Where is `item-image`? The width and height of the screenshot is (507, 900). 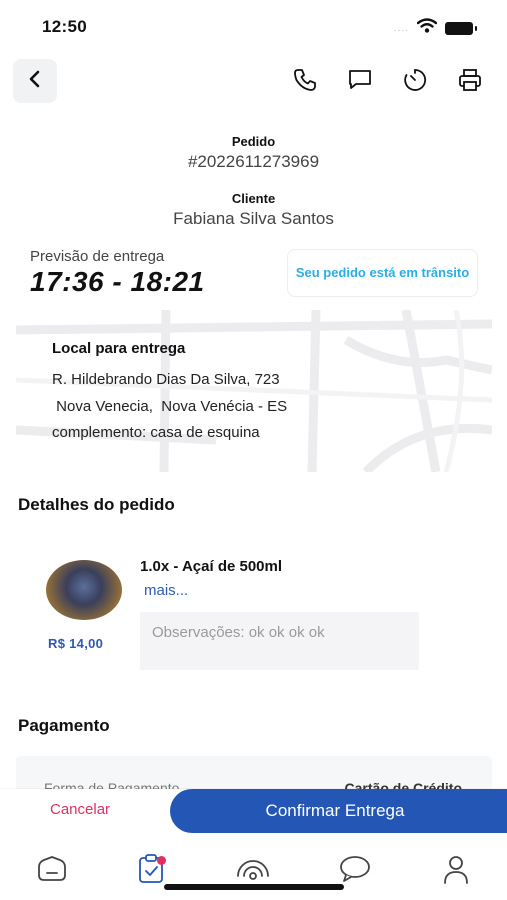
item-image is located at coordinates (84, 590).